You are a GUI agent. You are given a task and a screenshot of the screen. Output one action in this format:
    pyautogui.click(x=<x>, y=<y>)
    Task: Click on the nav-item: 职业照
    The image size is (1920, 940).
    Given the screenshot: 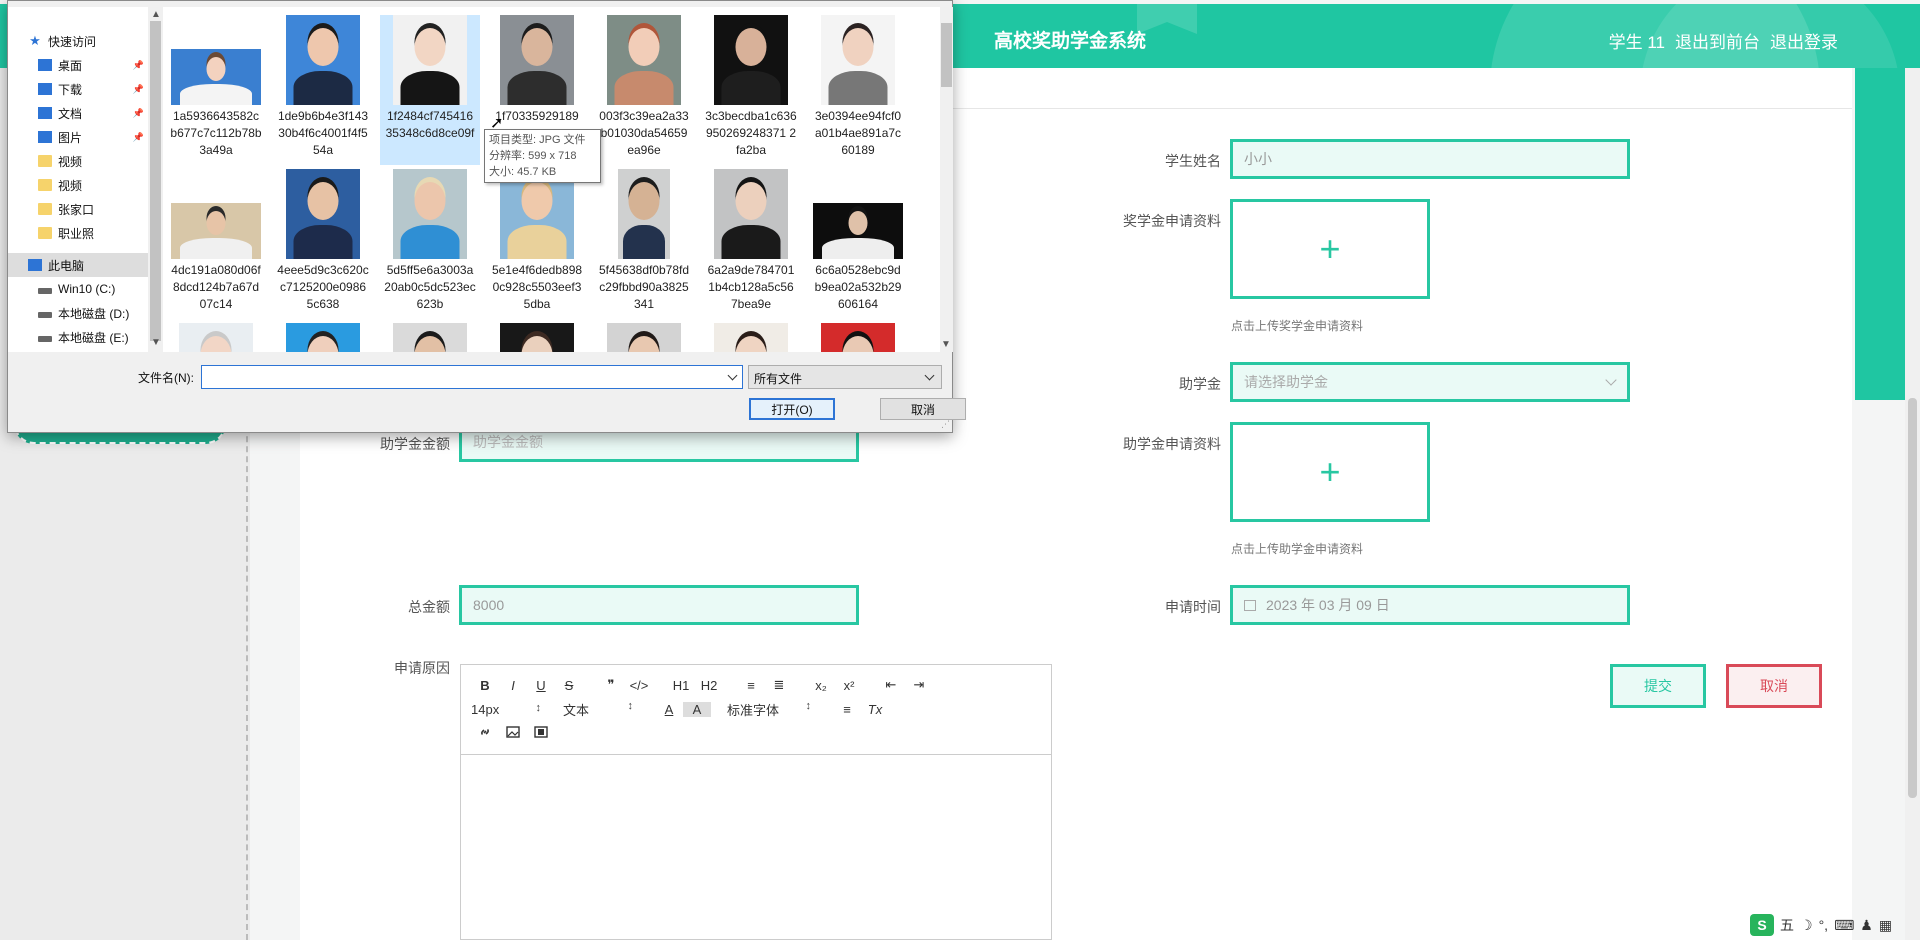 What is the action you would take?
    pyautogui.click(x=78, y=233)
    